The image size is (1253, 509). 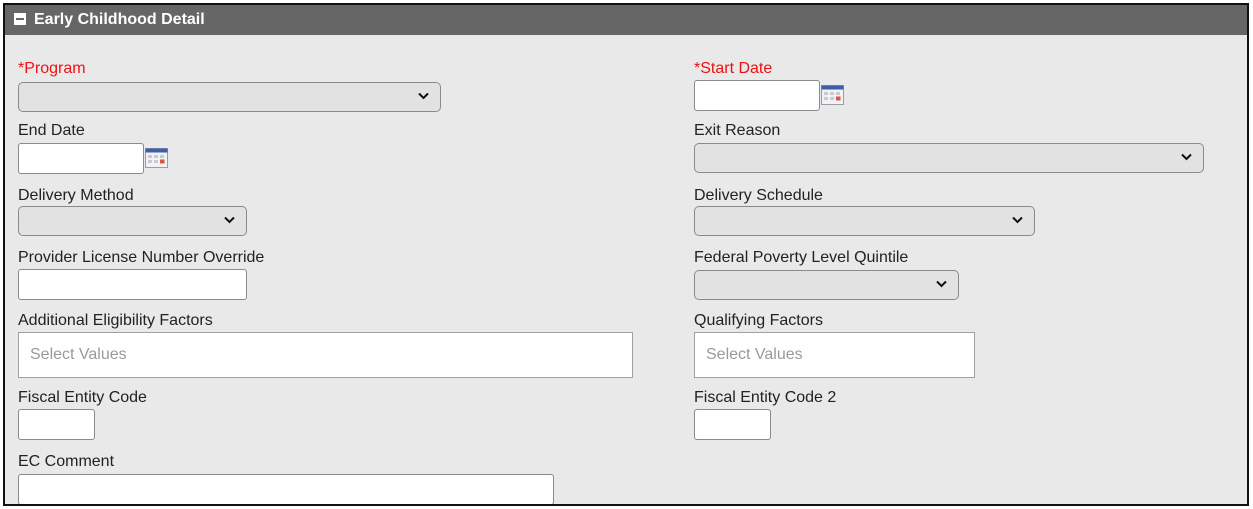 What do you see at coordinates (56, 424) in the screenshot?
I see `fiscal-entity-code-input` at bounding box center [56, 424].